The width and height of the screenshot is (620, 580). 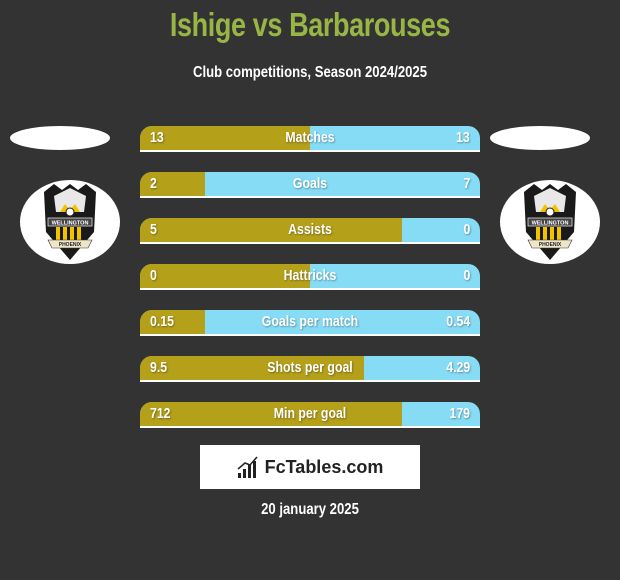 What do you see at coordinates (153, 183) in the screenshot?
I see `left-value: 2` at bounding box center [153, 183].